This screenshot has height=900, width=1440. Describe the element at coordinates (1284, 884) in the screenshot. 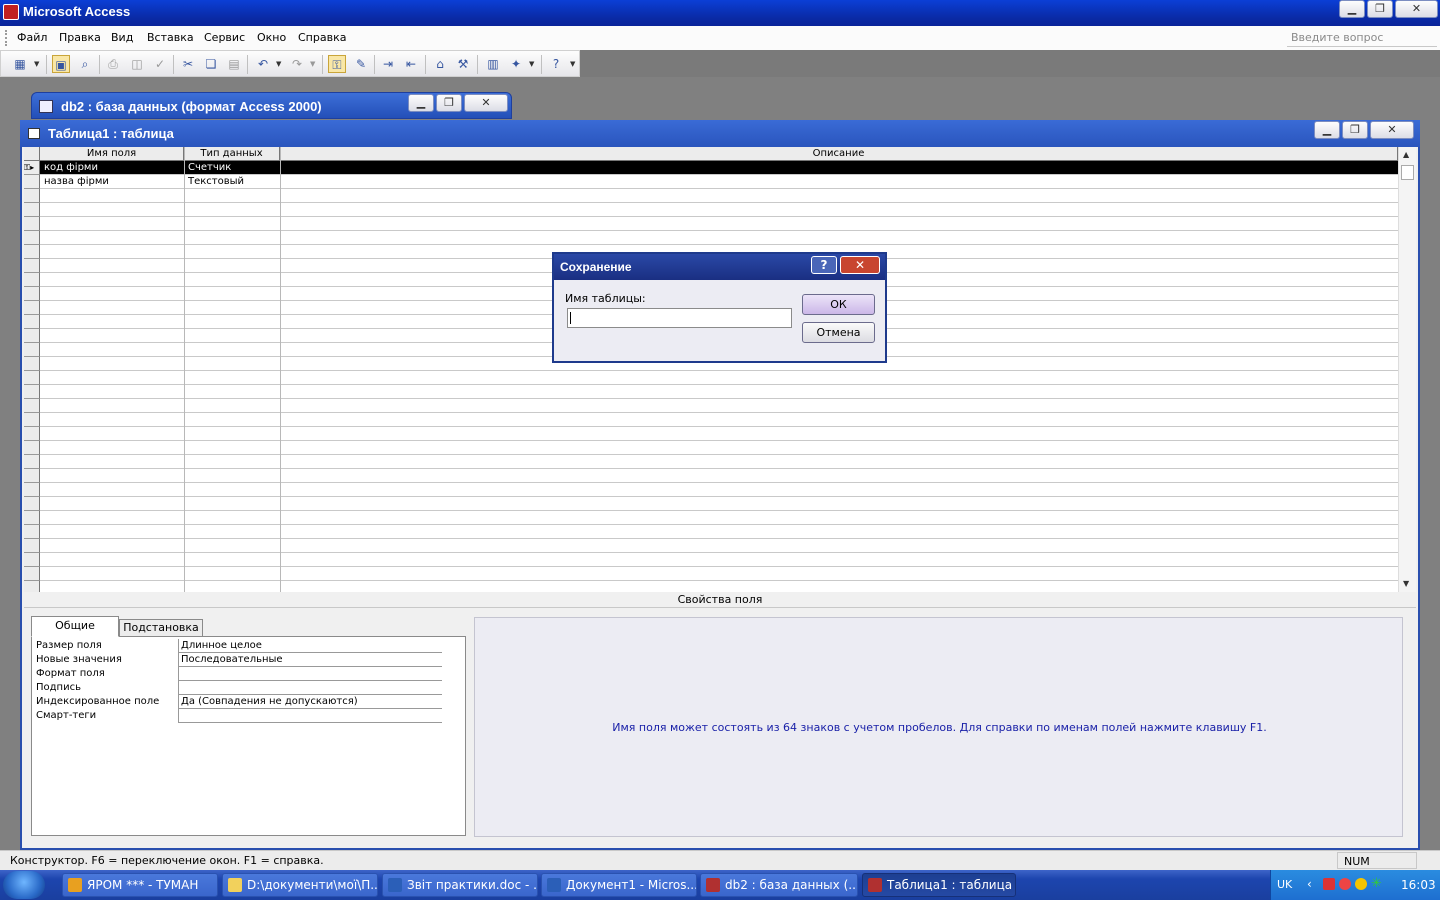

I see `language-indicator: UK` at that location.